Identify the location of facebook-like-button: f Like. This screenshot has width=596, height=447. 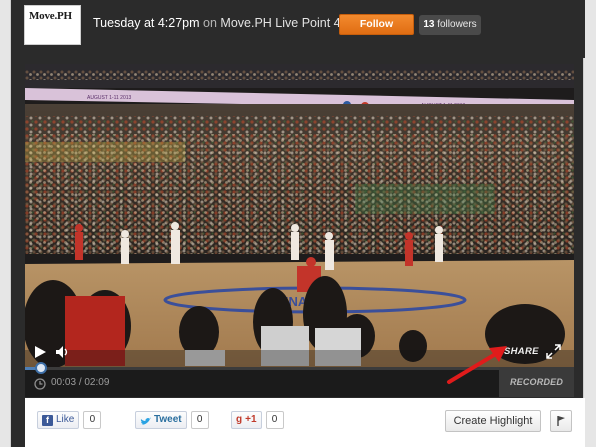
(58, 420).